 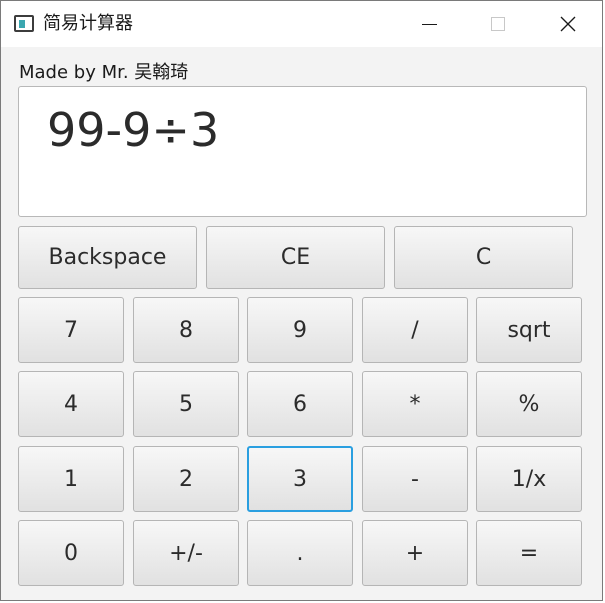 What do you see at coordinates (186, 553) in the screenshot?
I see `negate-button: +/-` at bounding box center [186, 553].